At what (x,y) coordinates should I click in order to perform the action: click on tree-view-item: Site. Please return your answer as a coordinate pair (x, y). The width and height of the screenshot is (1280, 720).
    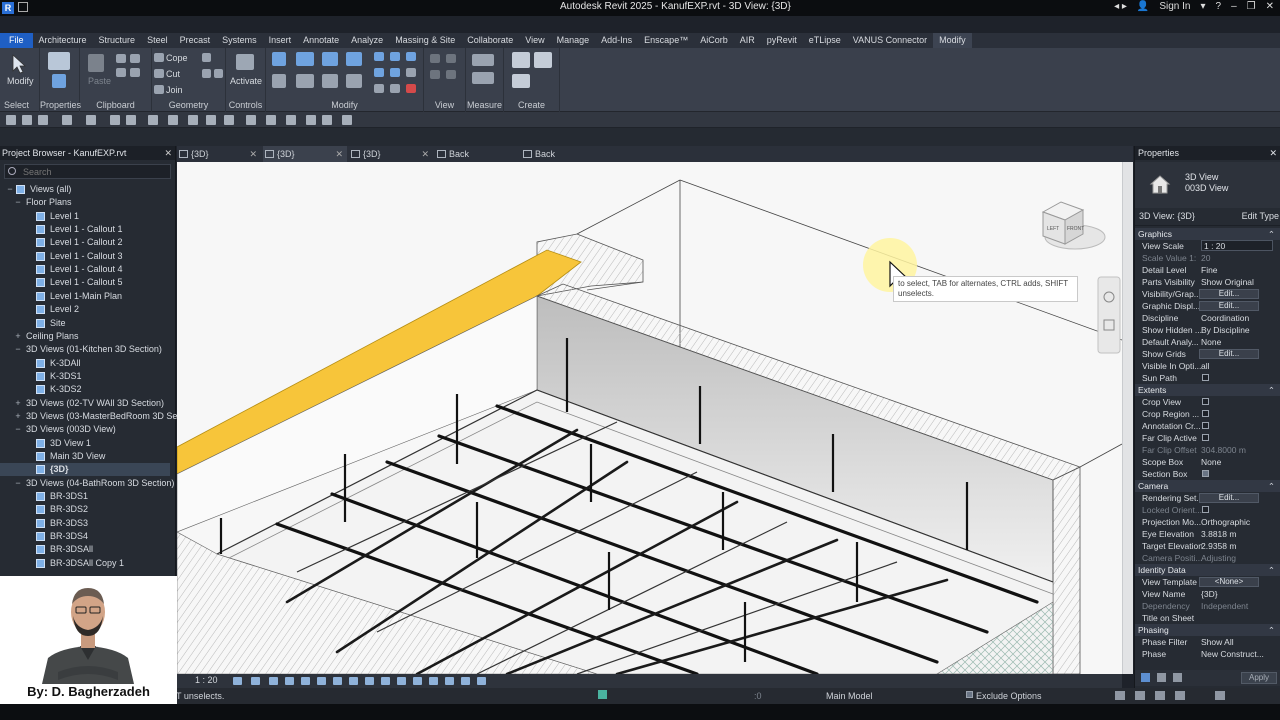
    Looking at the image, I should click on (85, 323).